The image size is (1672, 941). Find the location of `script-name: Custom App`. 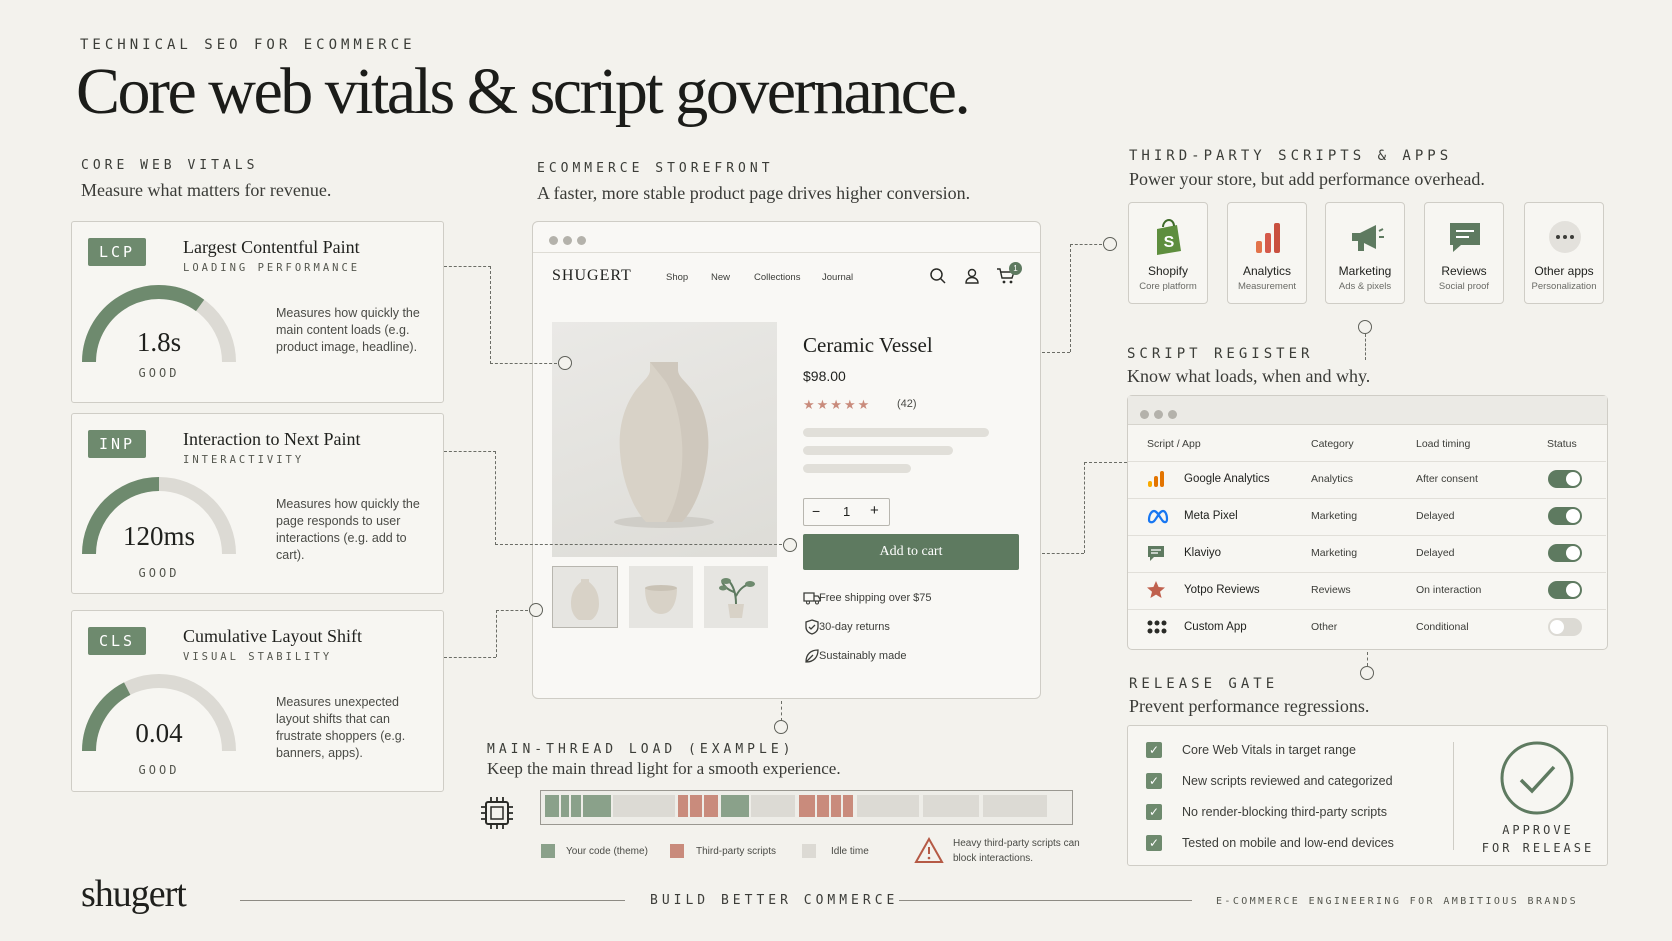

script-name: Custom App is located at coordinates (1215, 627).